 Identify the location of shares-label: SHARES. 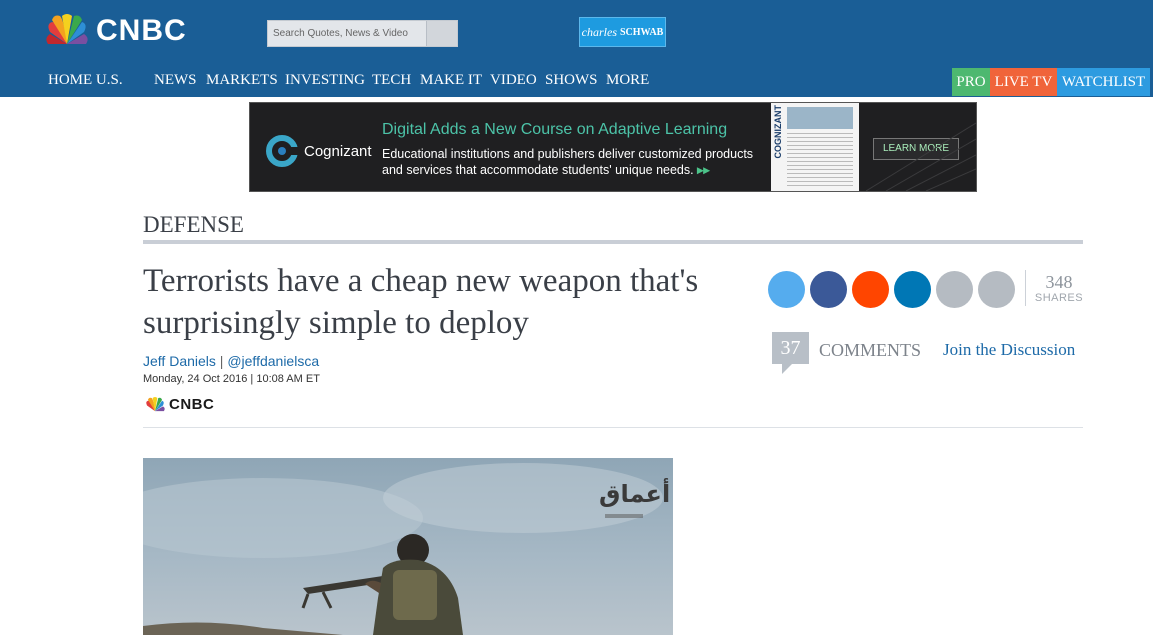
(1059, 298).